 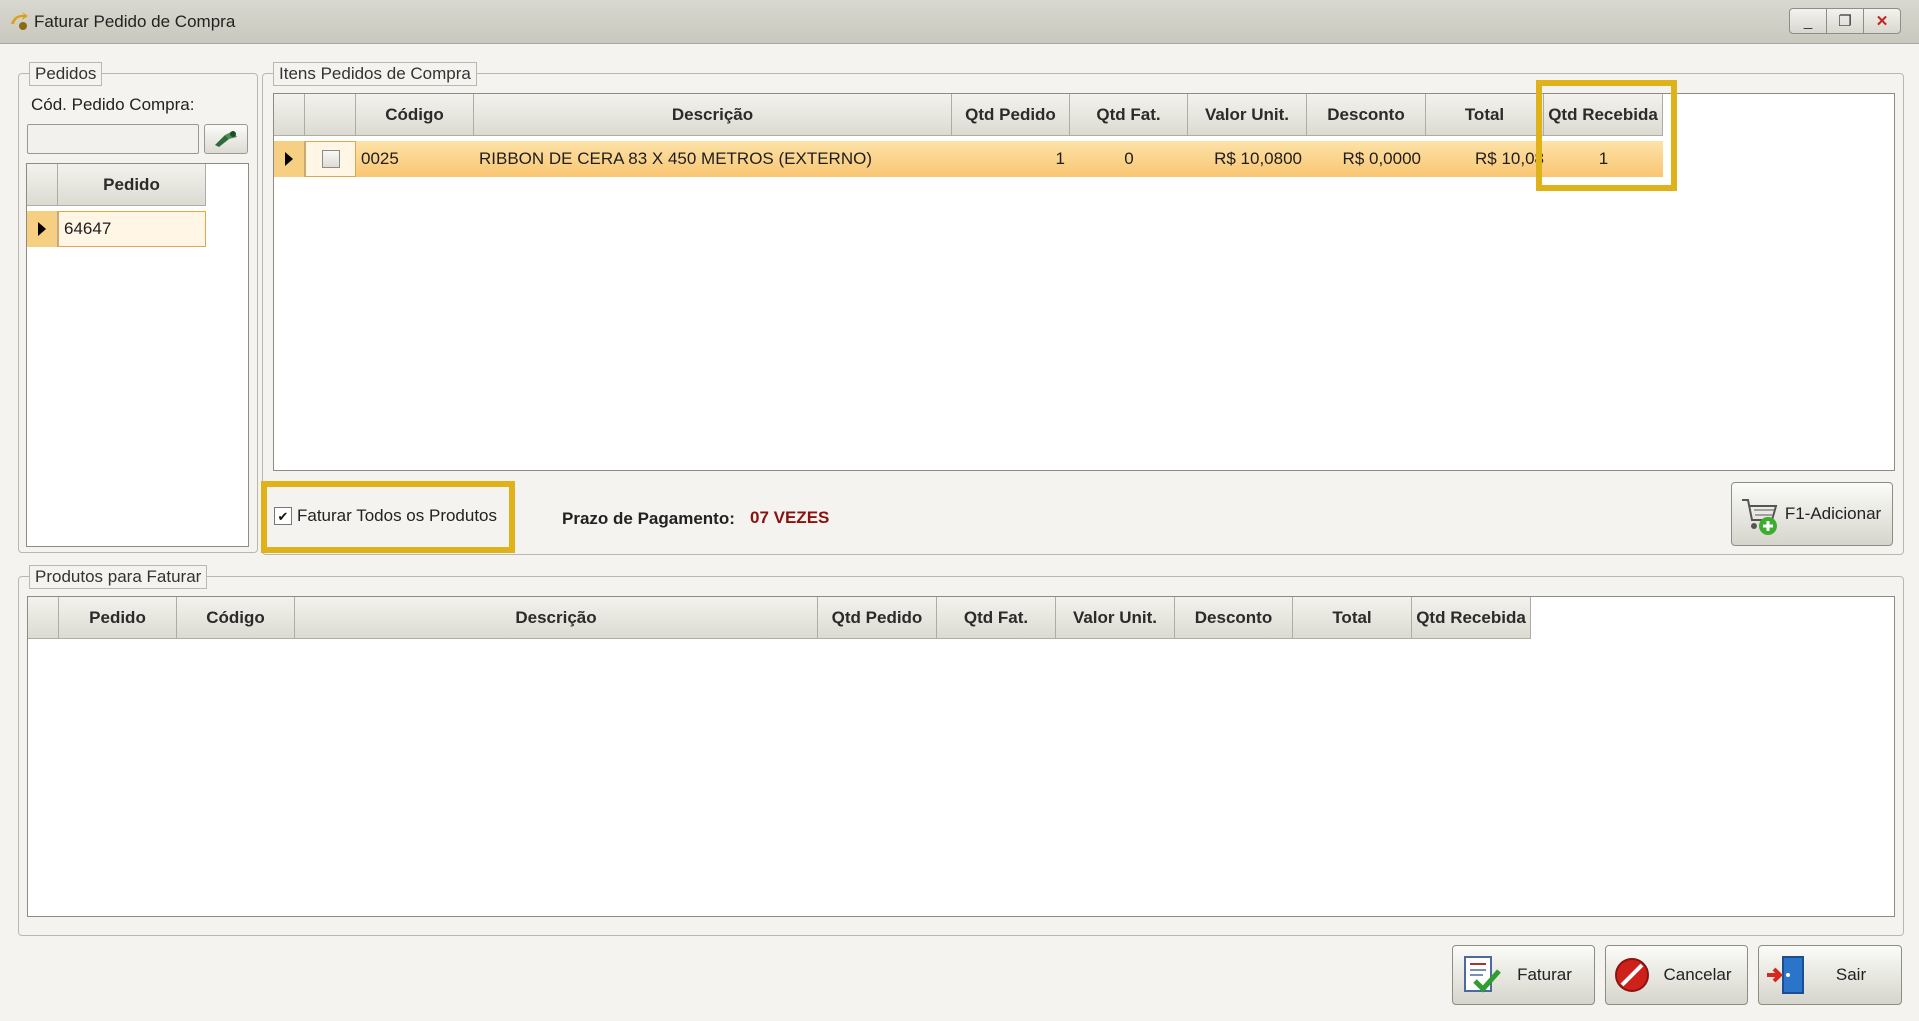 I want to click on faturar-todos-label: Faturar Todos os Produtos, so click(x=397, y=516).